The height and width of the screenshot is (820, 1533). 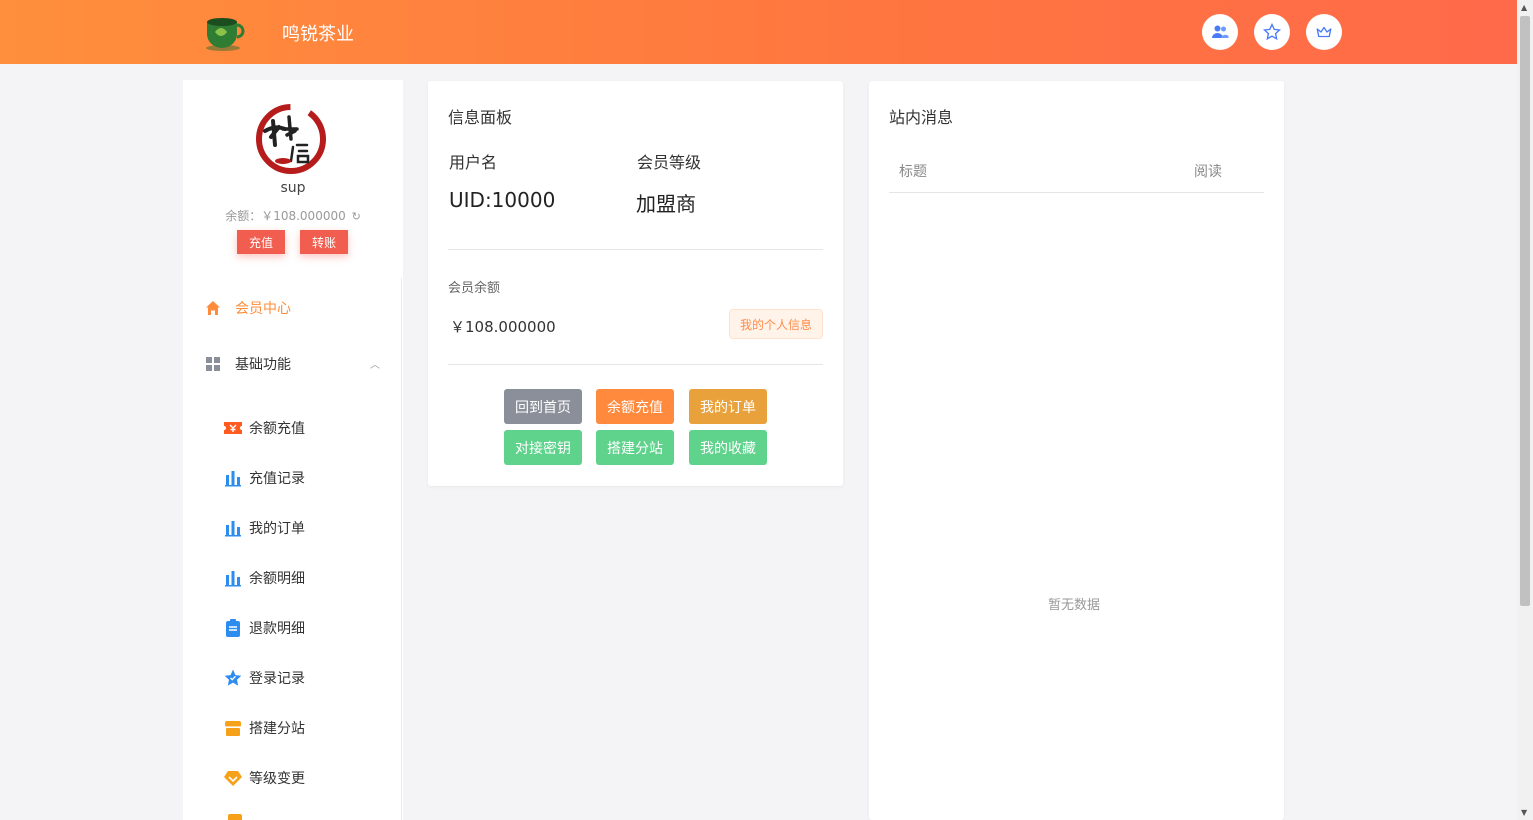 I want to click on sidebar-item-refund-details: 退款明细, so click(x=264, y=628).